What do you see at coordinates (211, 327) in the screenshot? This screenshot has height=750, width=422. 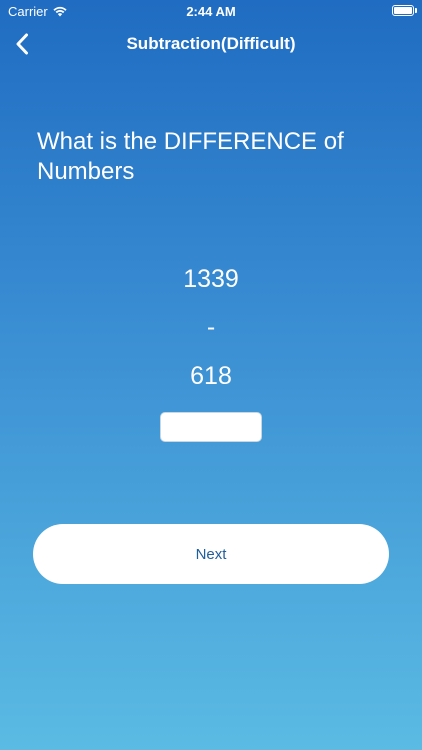 I see `operator-sign: -` at bounding box center [211, 327].